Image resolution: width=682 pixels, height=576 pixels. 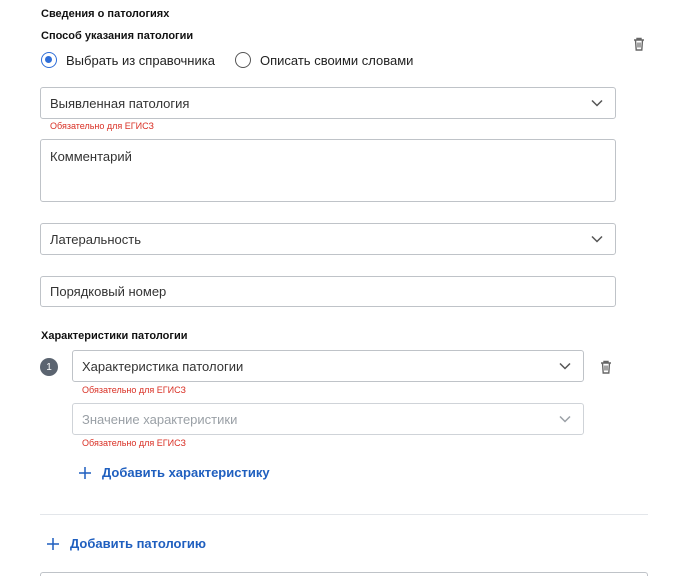 What do you see at coordinates (328, 103) in the screenshot?
I see `pathology-select: Выявленная патология` at bounding box center [328, 103].